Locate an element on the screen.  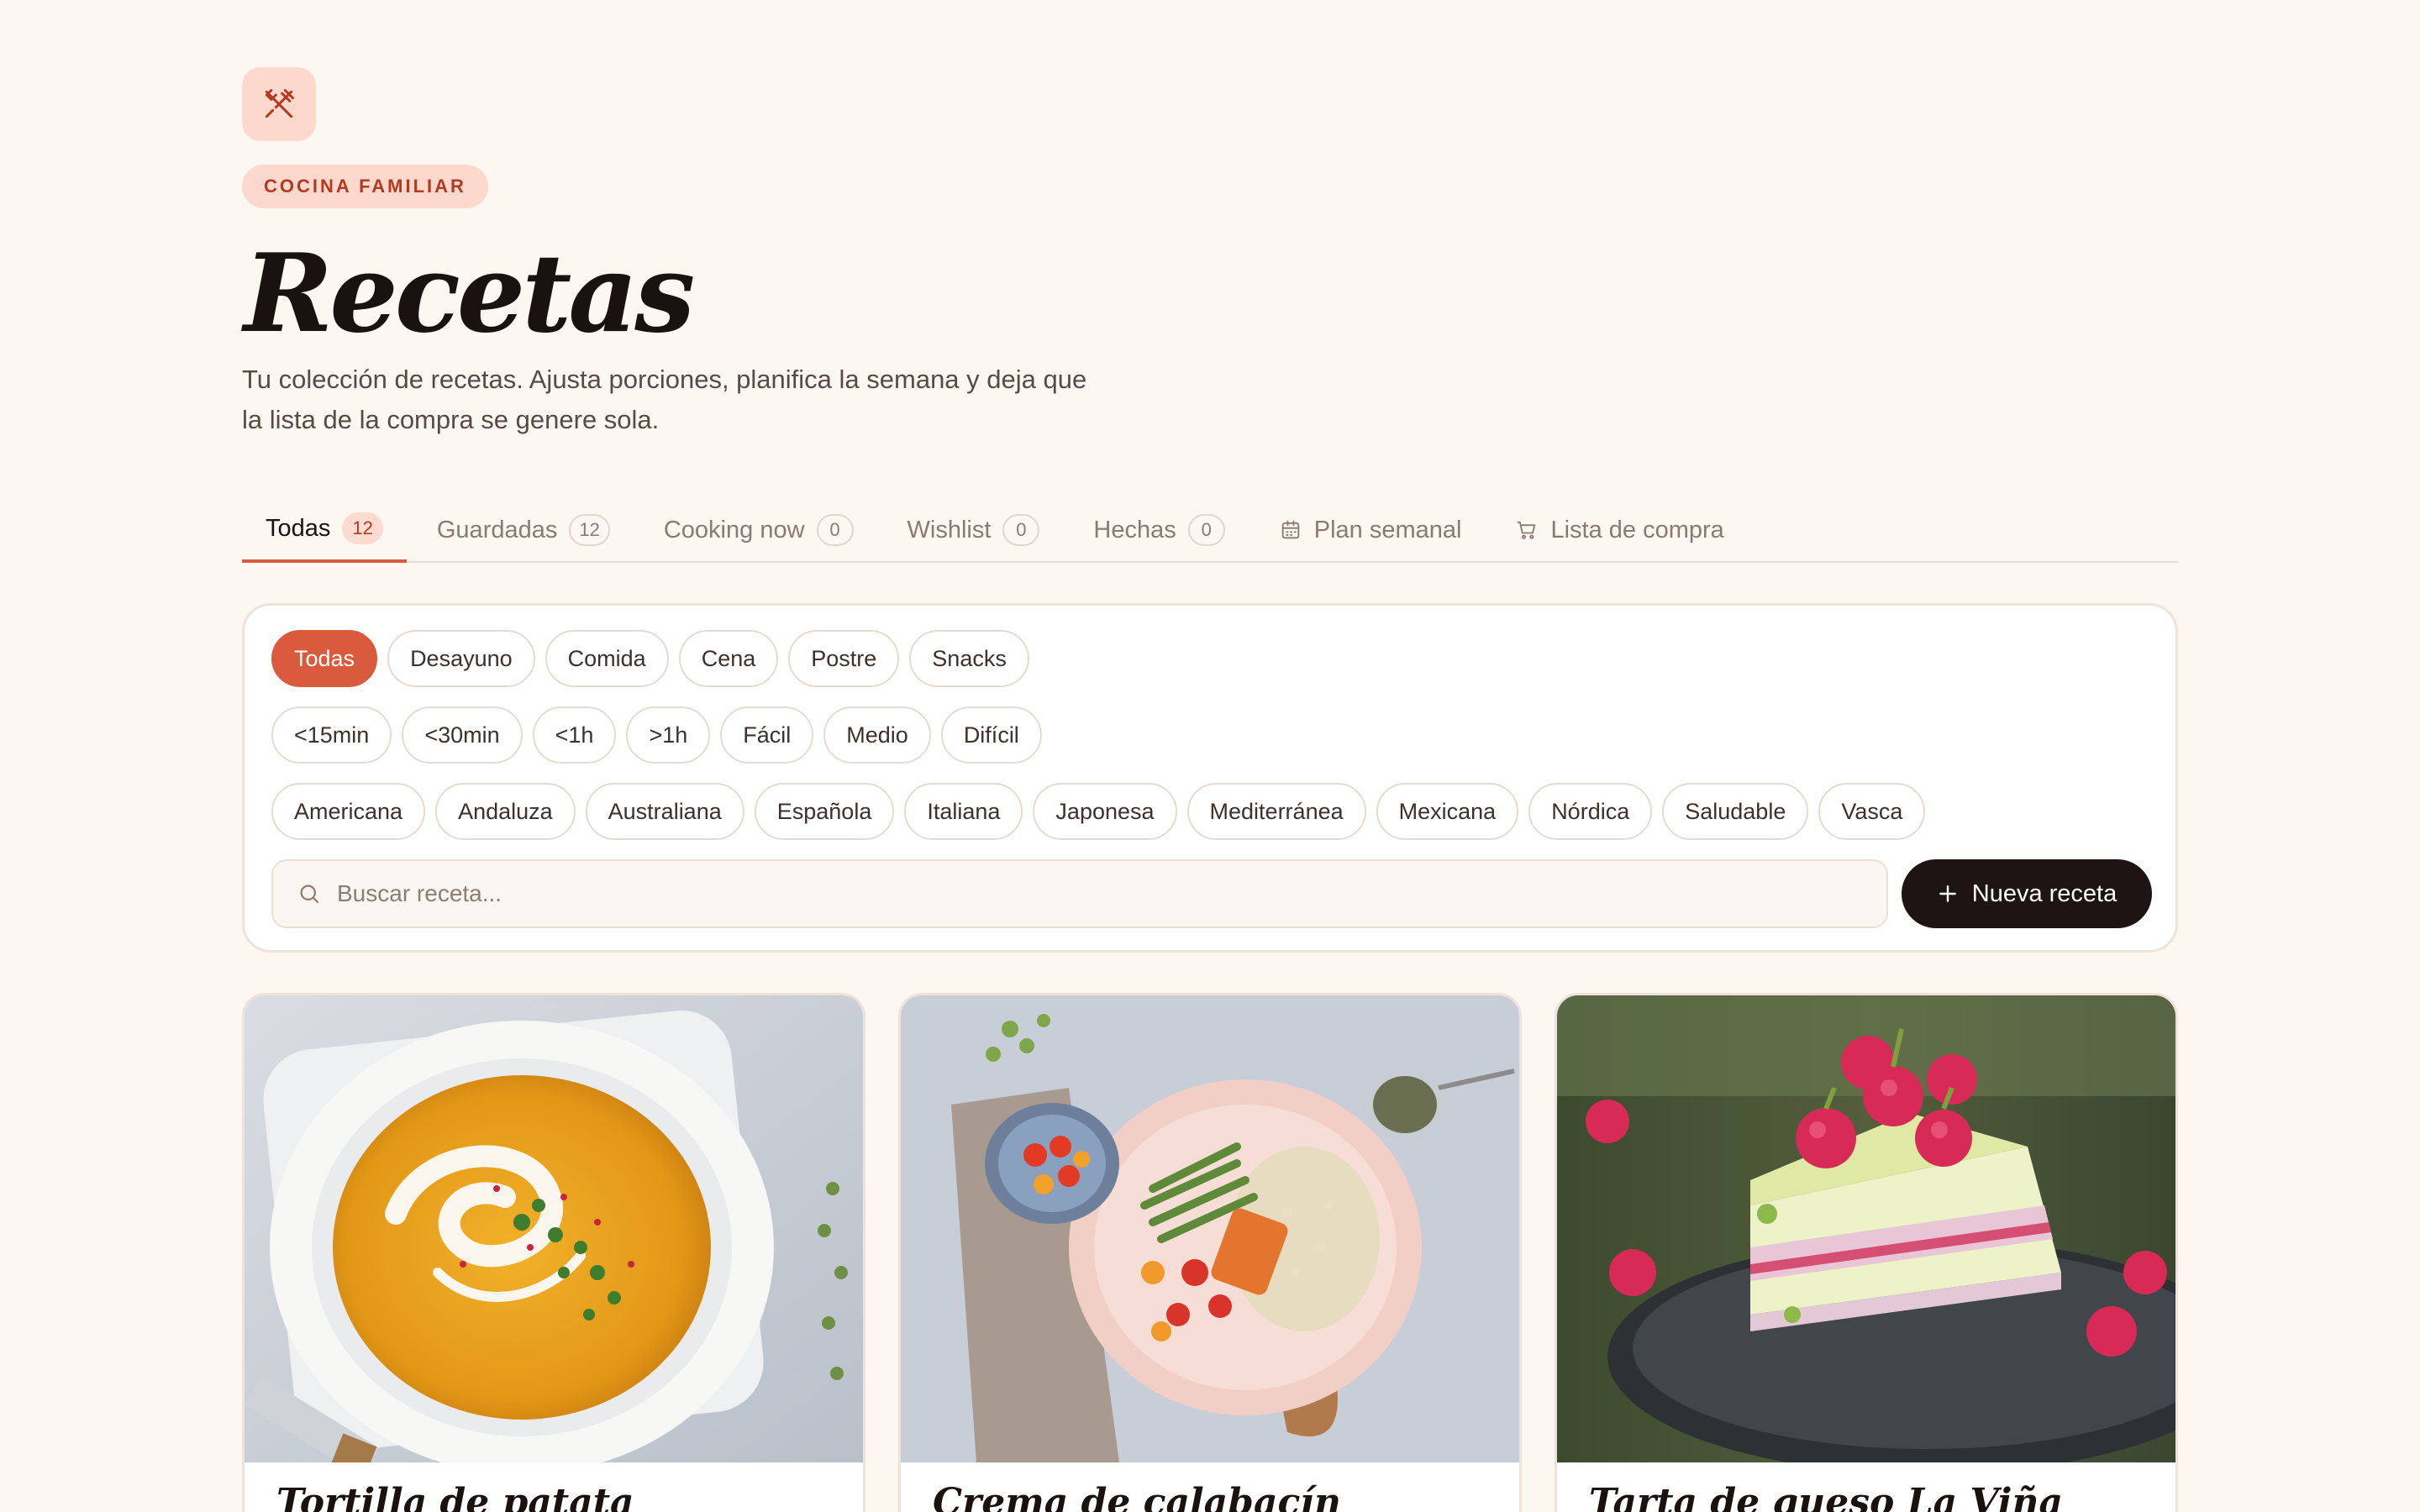
cart-icon is located at coordinates (1527, 530).